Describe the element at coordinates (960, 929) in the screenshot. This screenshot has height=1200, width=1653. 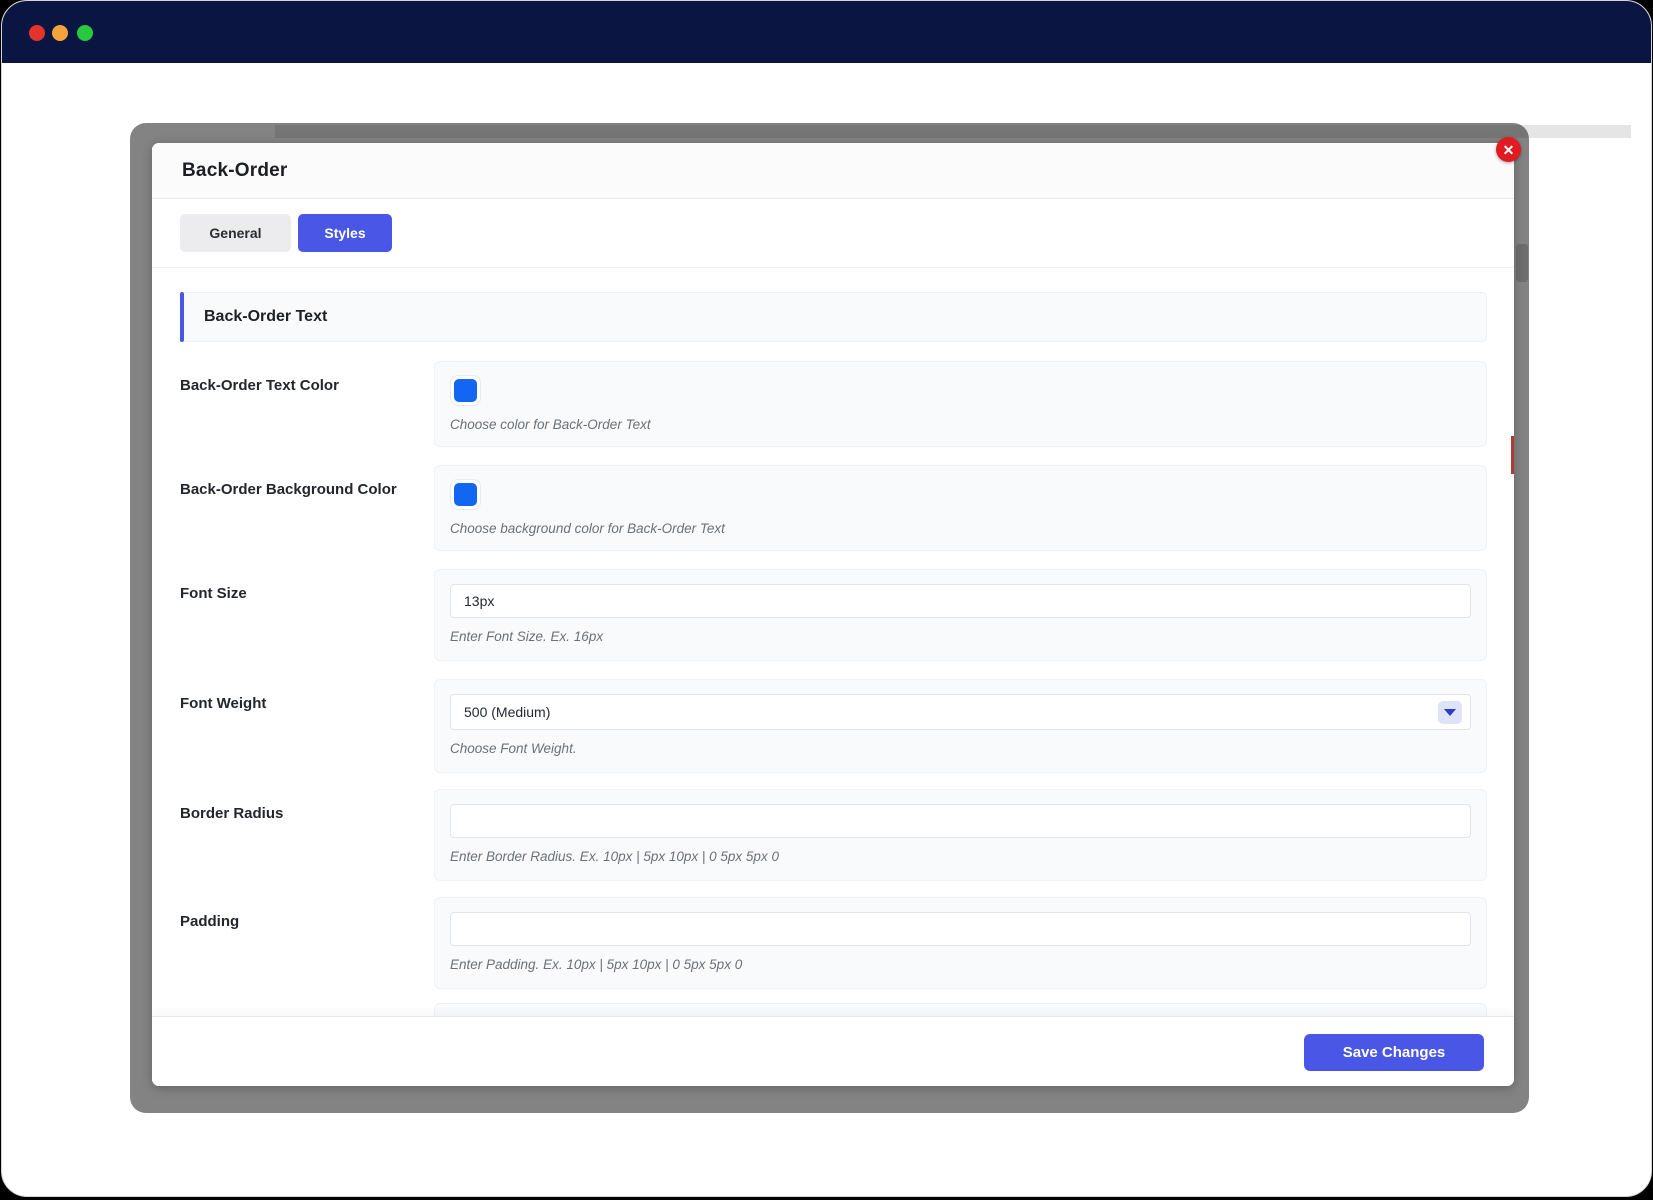
I see `padding-input` at that location.